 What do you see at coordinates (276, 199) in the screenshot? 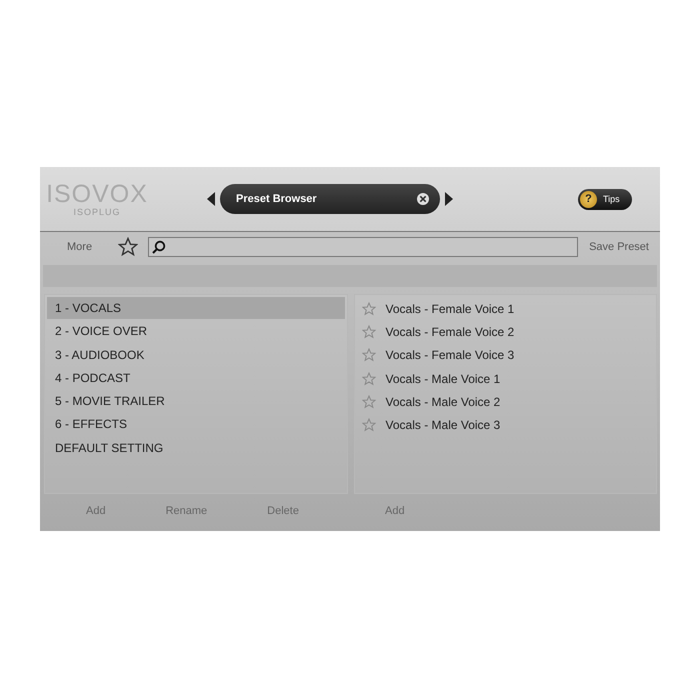
I see `preset-name: Preset Browser` at bounding box center [276, 199].